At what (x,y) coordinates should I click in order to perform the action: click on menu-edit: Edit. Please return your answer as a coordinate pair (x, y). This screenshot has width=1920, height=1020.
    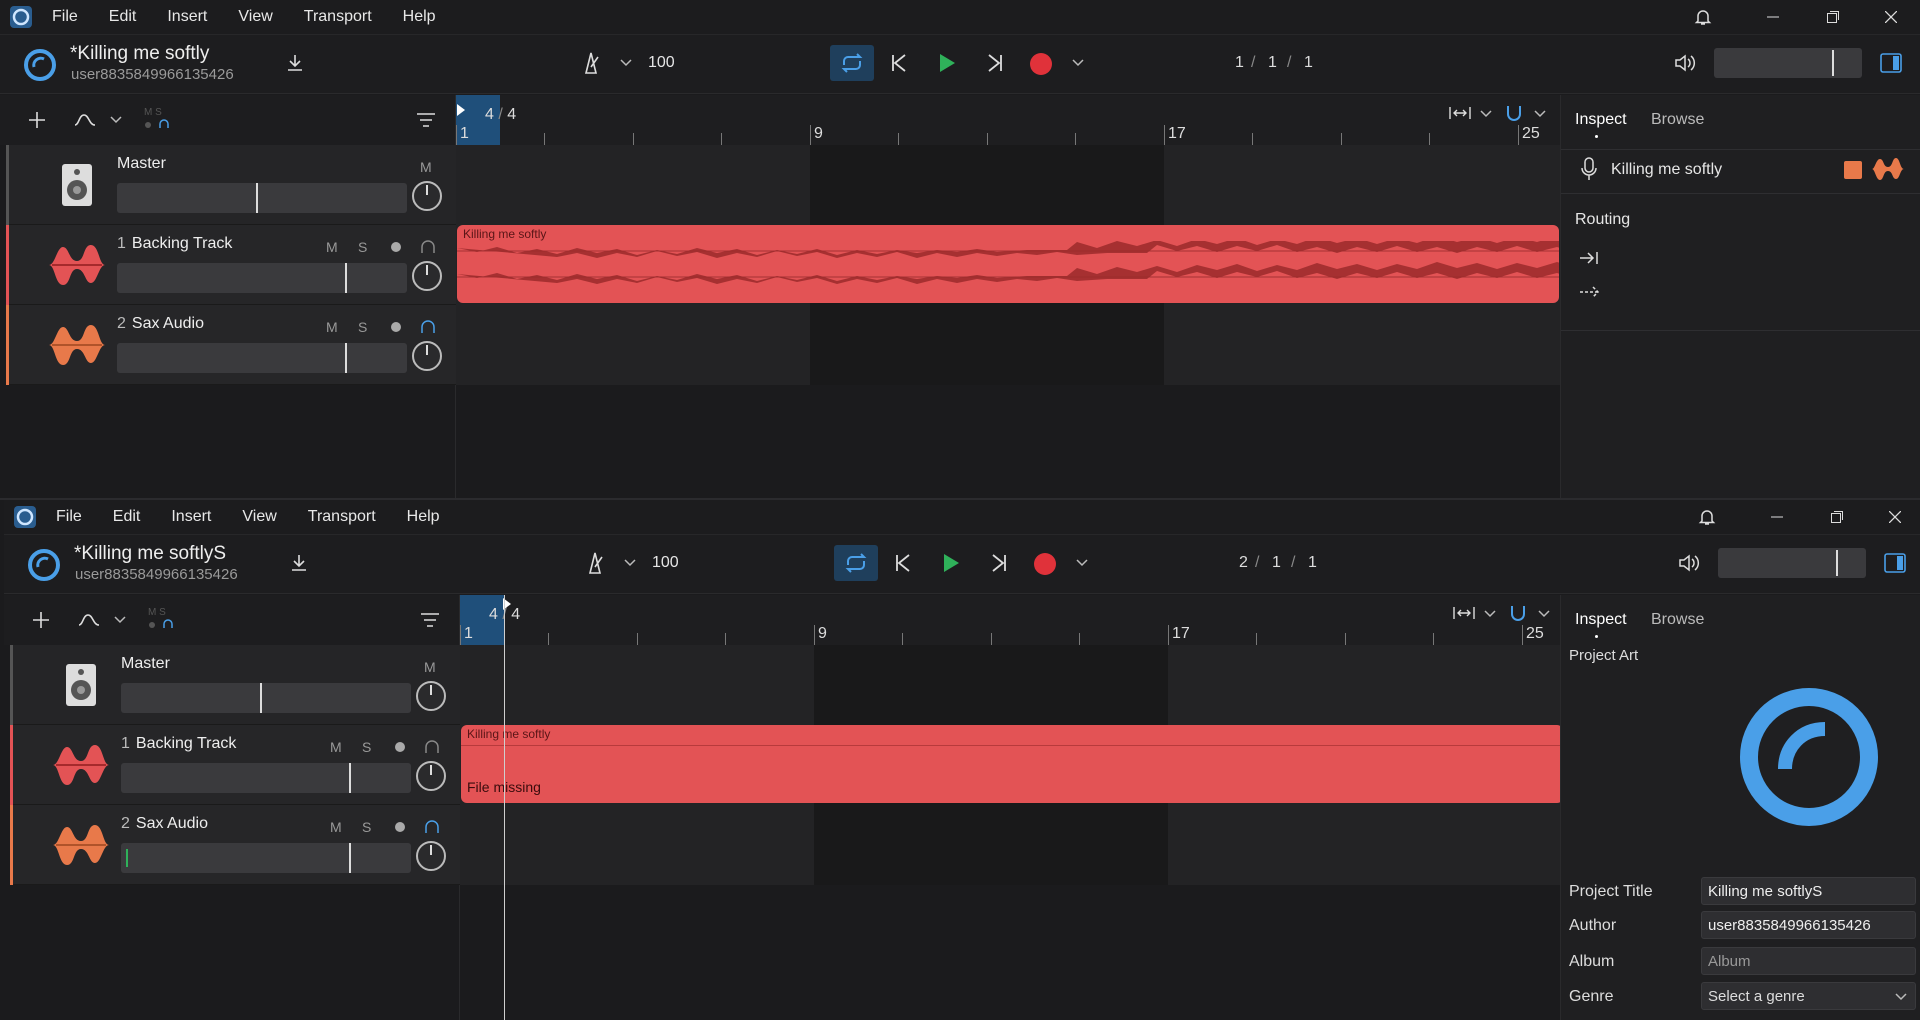
    Looking at the image, I should click on (123, 17).